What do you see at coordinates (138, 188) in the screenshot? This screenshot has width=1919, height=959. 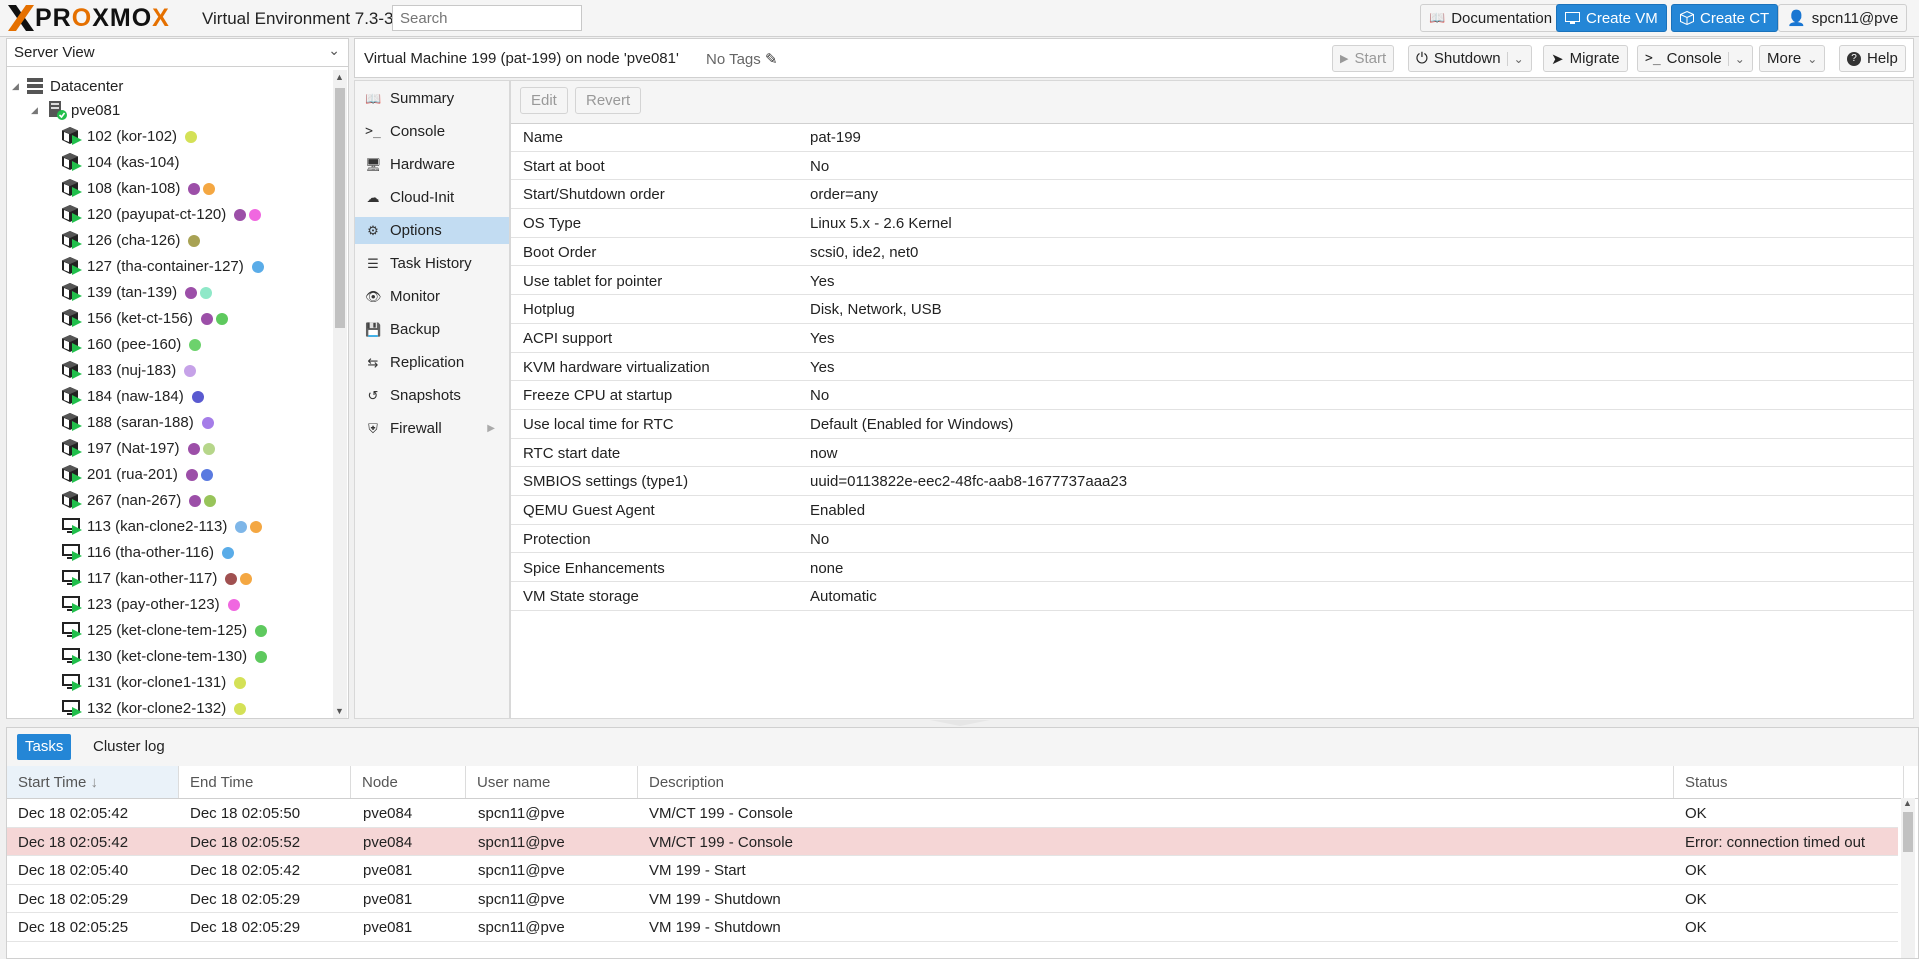 I see `tree-item-guest: 108 (kan-108)` at bounding box center [138, 188].